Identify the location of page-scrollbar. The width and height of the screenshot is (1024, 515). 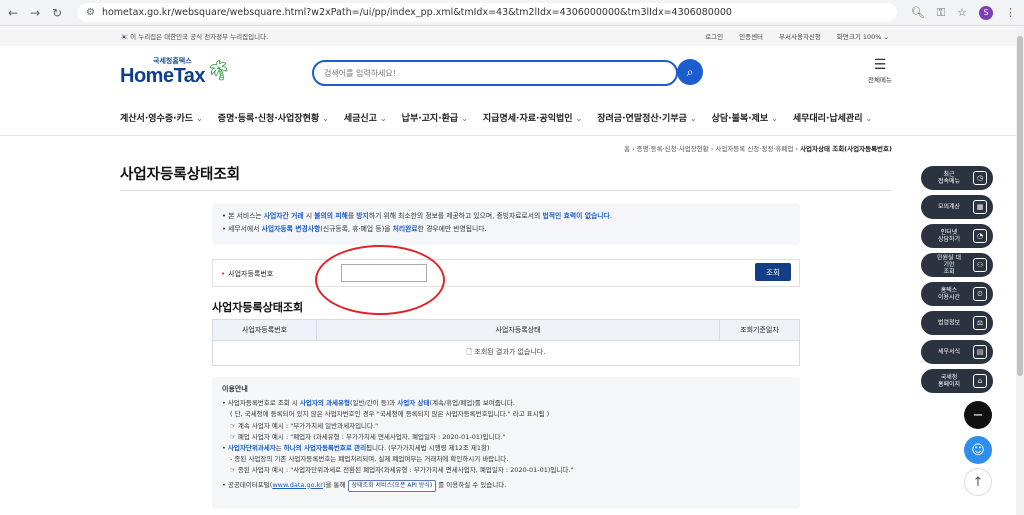
(1020, 270).